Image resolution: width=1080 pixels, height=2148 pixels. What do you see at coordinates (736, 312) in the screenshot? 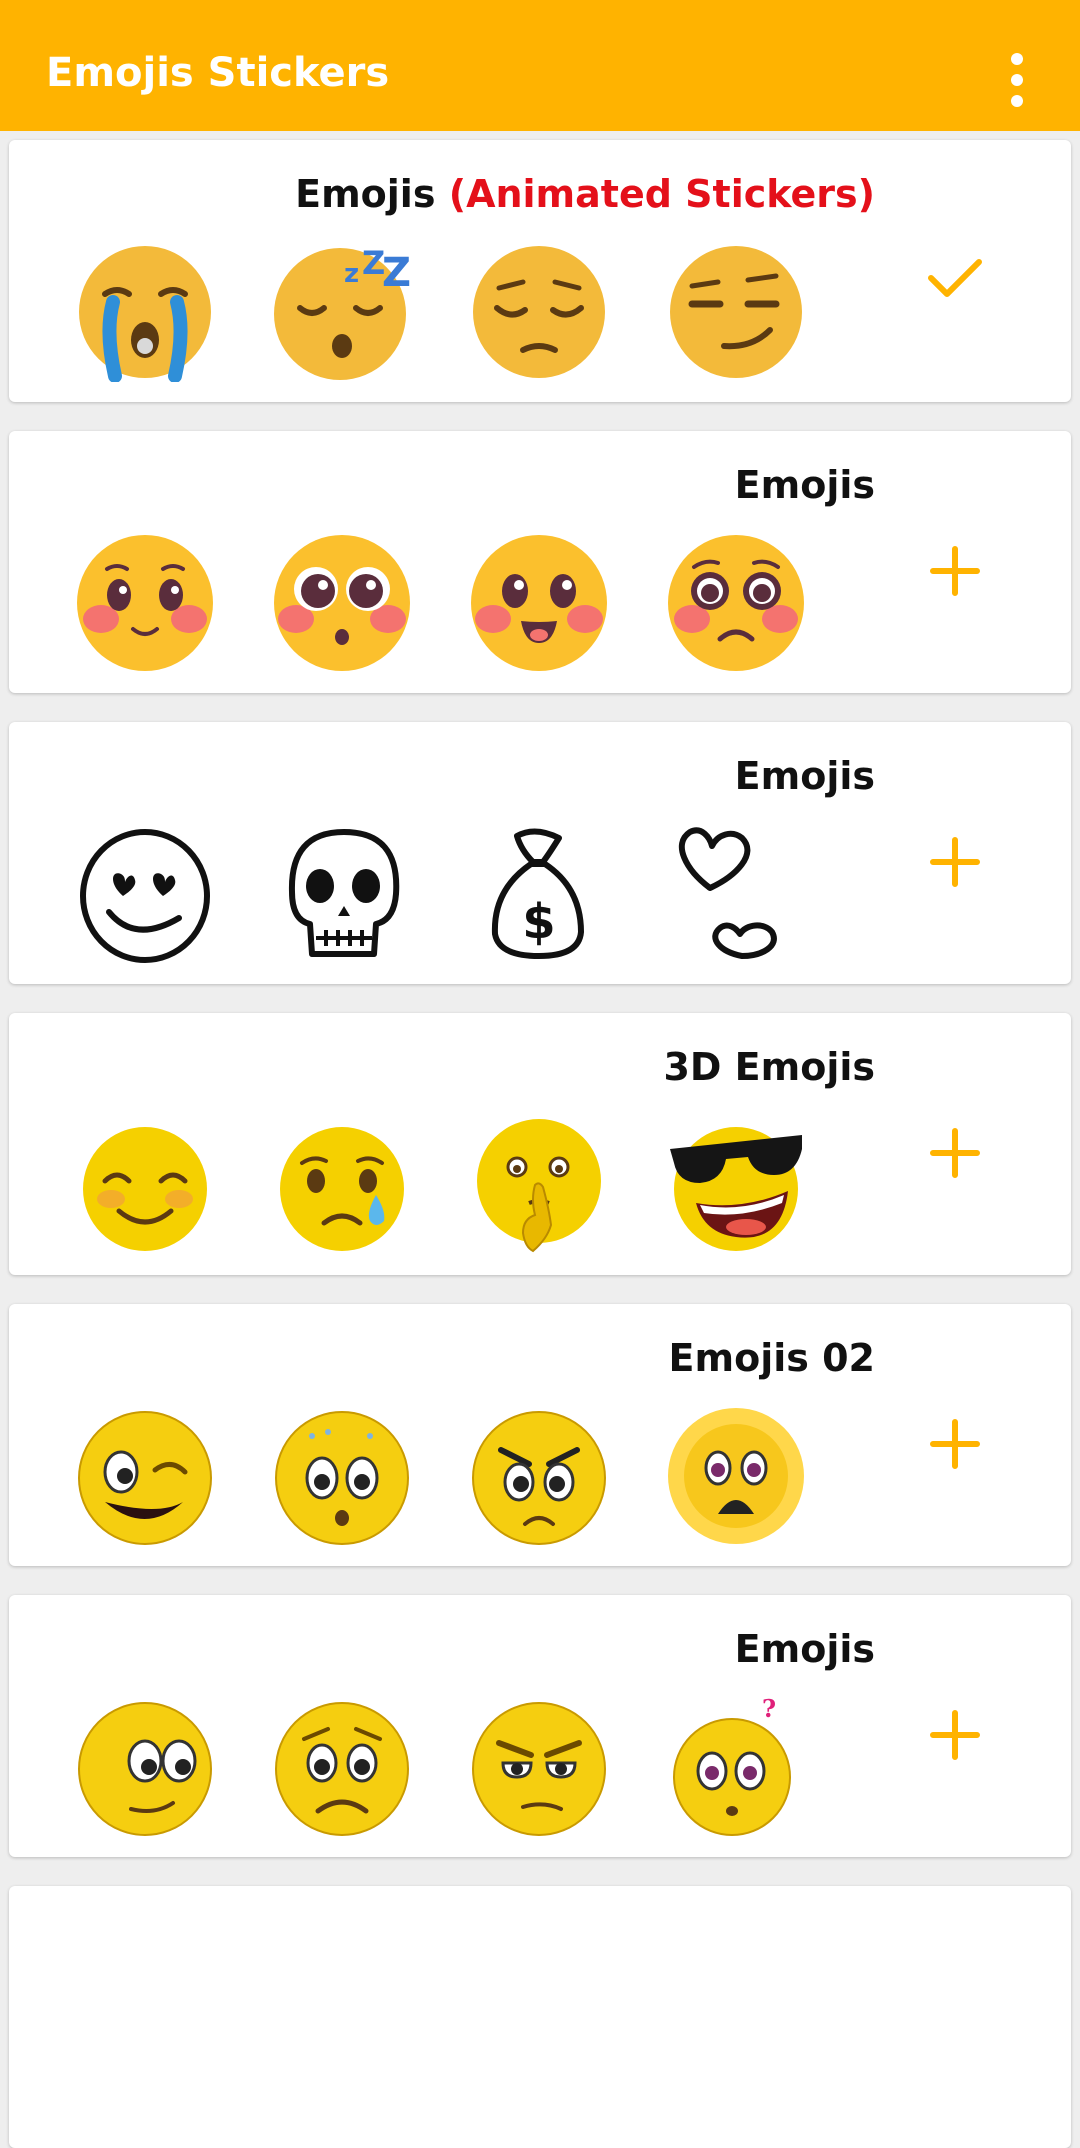
I see `smirking-face-sticker` at bounding box center [736, 312].